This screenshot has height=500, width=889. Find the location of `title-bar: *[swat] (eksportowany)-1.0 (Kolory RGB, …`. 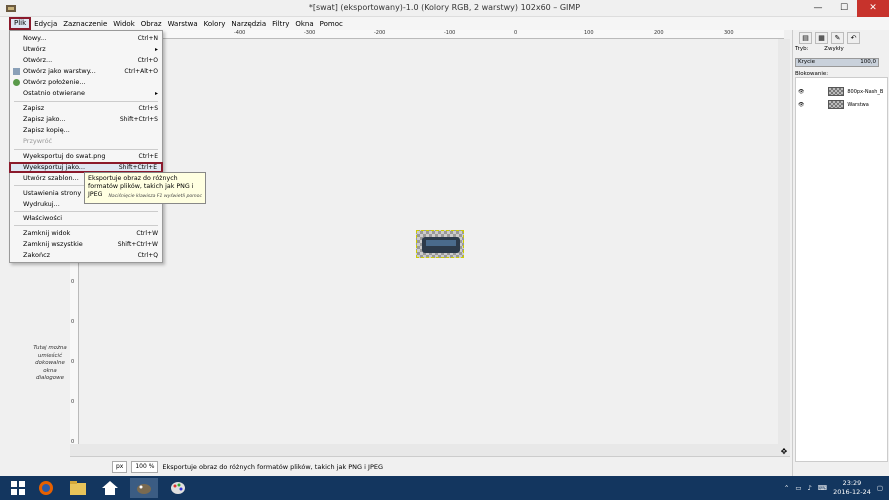

title-bar: *[swat] (eksportowany)-1.0 (Kolory RGB, … is located at coordinates (444, 8).